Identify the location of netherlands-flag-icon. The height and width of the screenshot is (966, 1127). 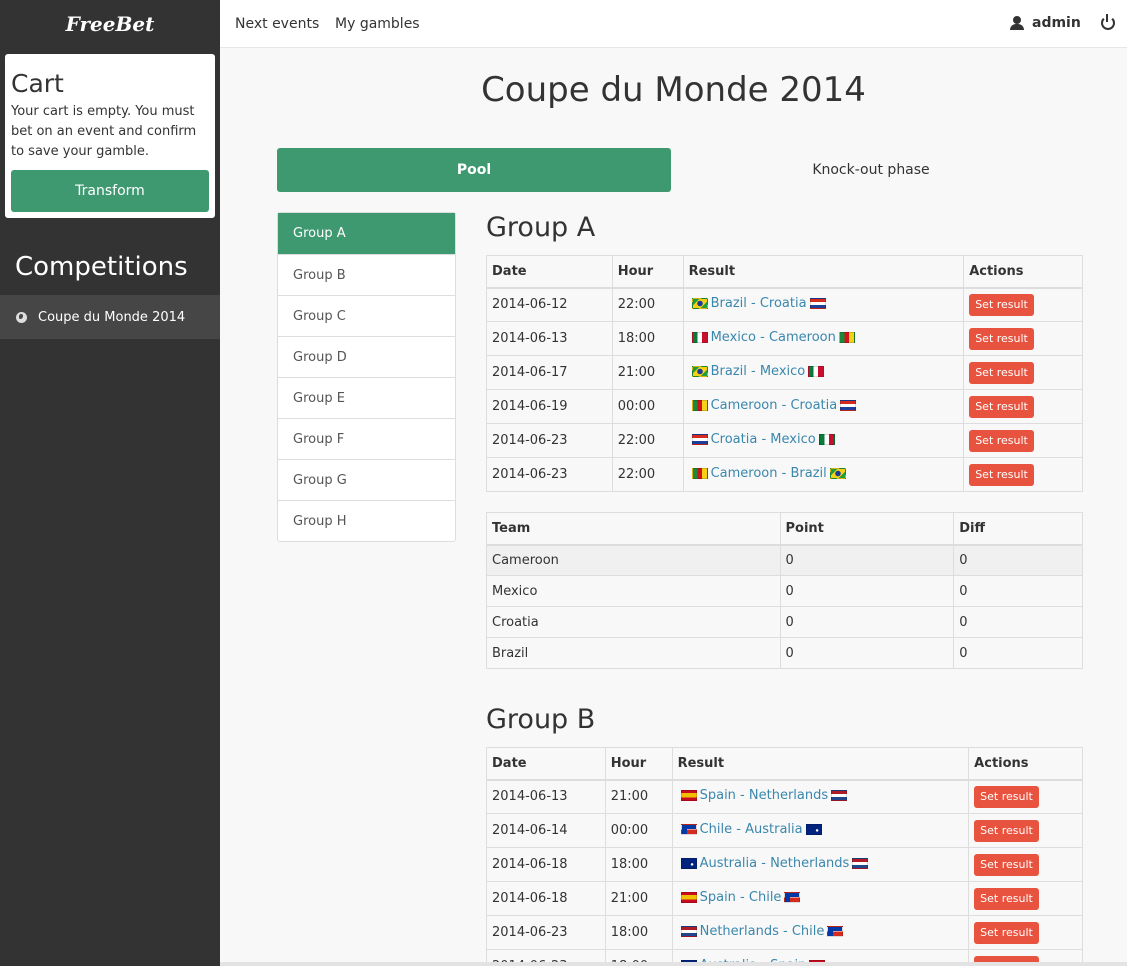
(860, 863).